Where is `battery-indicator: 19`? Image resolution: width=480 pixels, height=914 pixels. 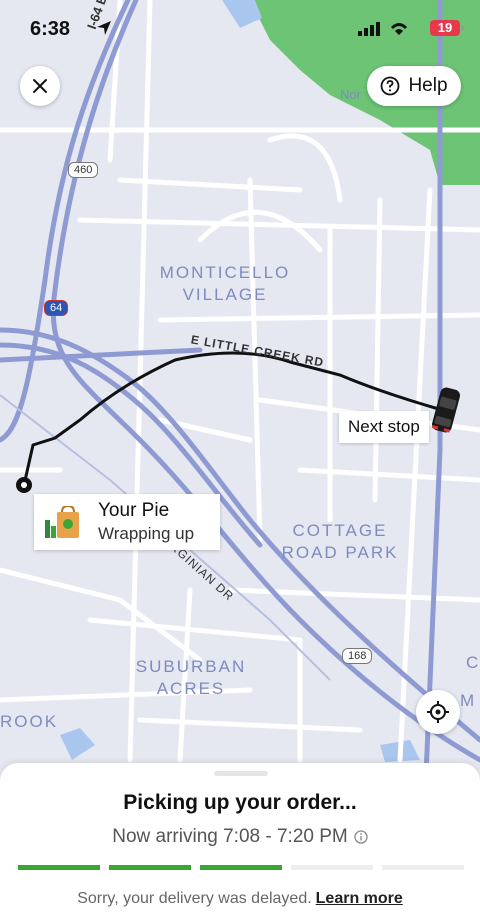
battery-indicator: 19 is located at coordinates (445, 28).